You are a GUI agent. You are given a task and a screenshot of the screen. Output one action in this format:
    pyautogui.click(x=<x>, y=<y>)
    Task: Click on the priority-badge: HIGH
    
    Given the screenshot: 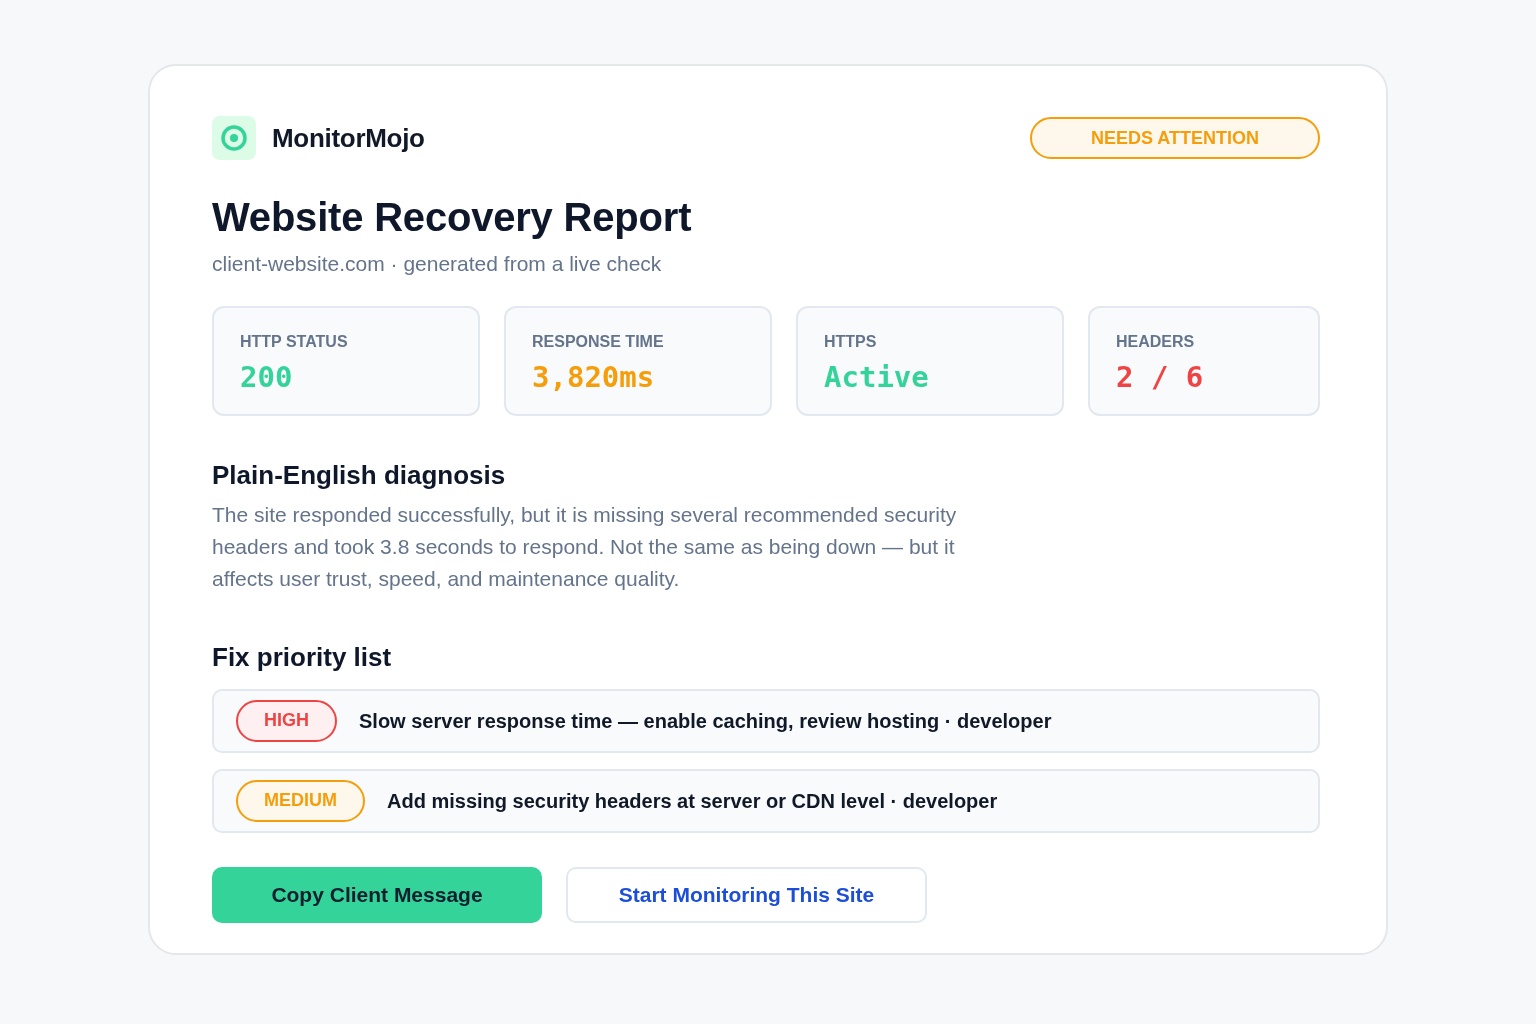 What is the action you would take?
    pyautogui.click(x=286, y=720)
    